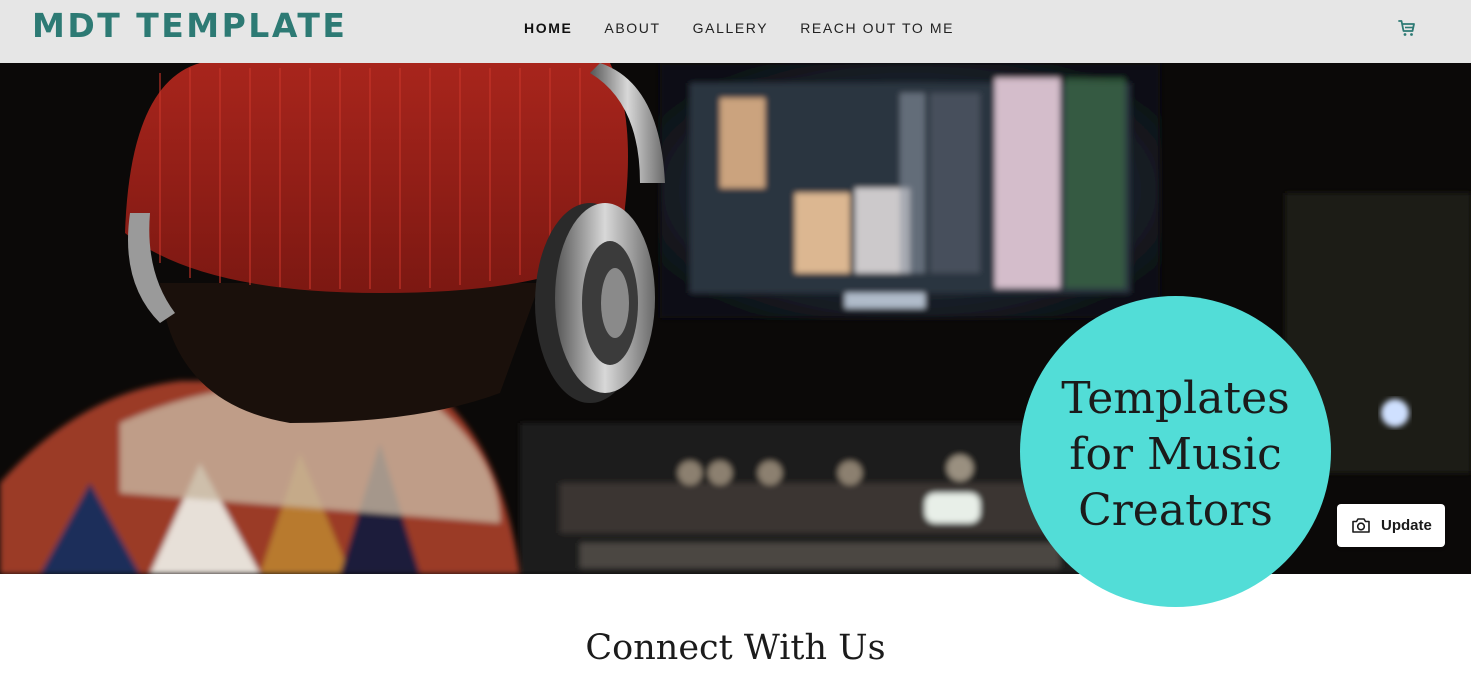 Image resolution: width=1471 pixels, height=688 pixels. I want to click on nav-about: ABOUT, so click(632, 28).